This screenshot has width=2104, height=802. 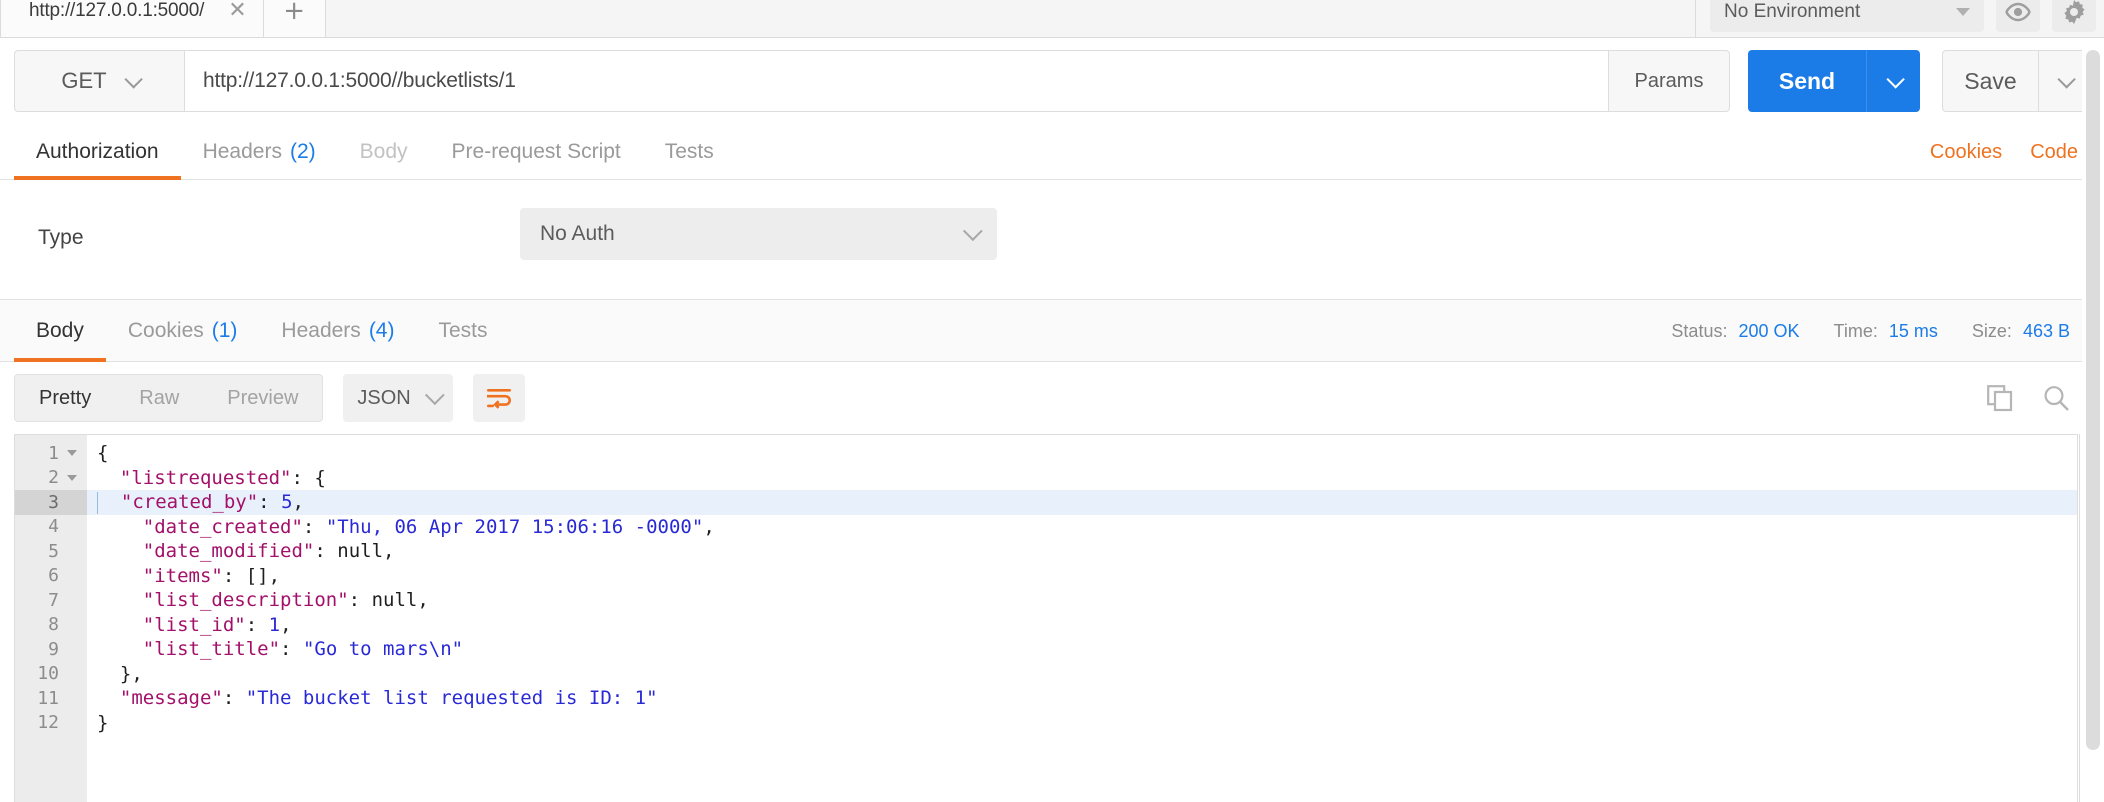 What do you see at coordinates (251, 575) in the screenshot?
I see `json-token-p: : [],` at bounding box center [251, 575].